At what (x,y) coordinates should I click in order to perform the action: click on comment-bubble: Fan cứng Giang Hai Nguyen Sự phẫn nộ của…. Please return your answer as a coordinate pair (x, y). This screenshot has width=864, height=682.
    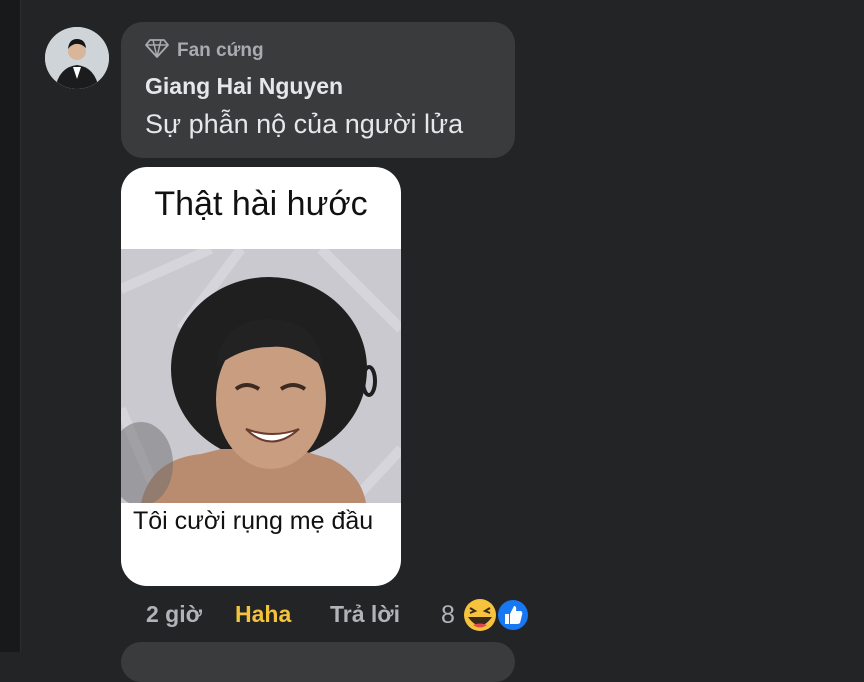
    Looking at the image, I should click on (318, 90).